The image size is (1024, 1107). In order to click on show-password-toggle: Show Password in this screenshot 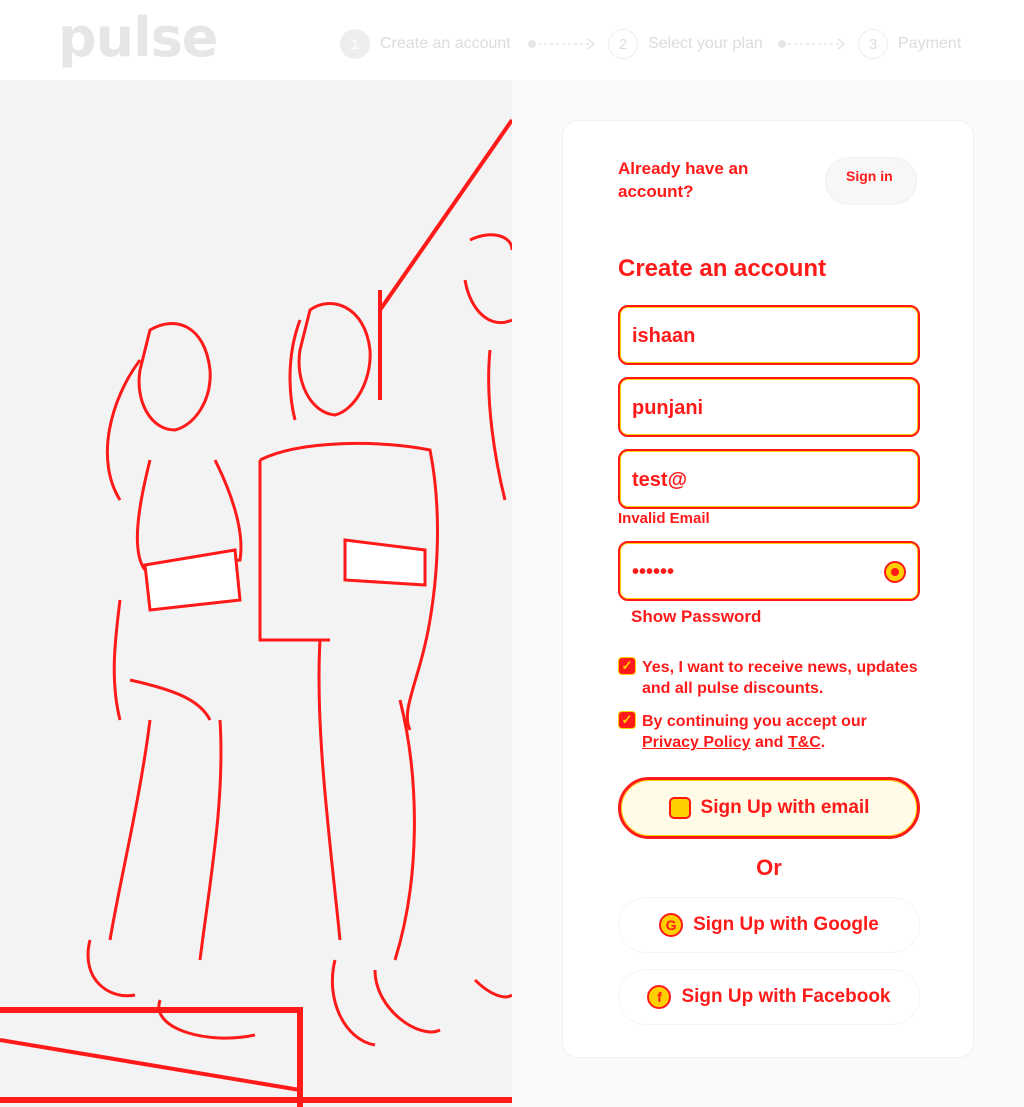, I will do `click(696, 617)`.